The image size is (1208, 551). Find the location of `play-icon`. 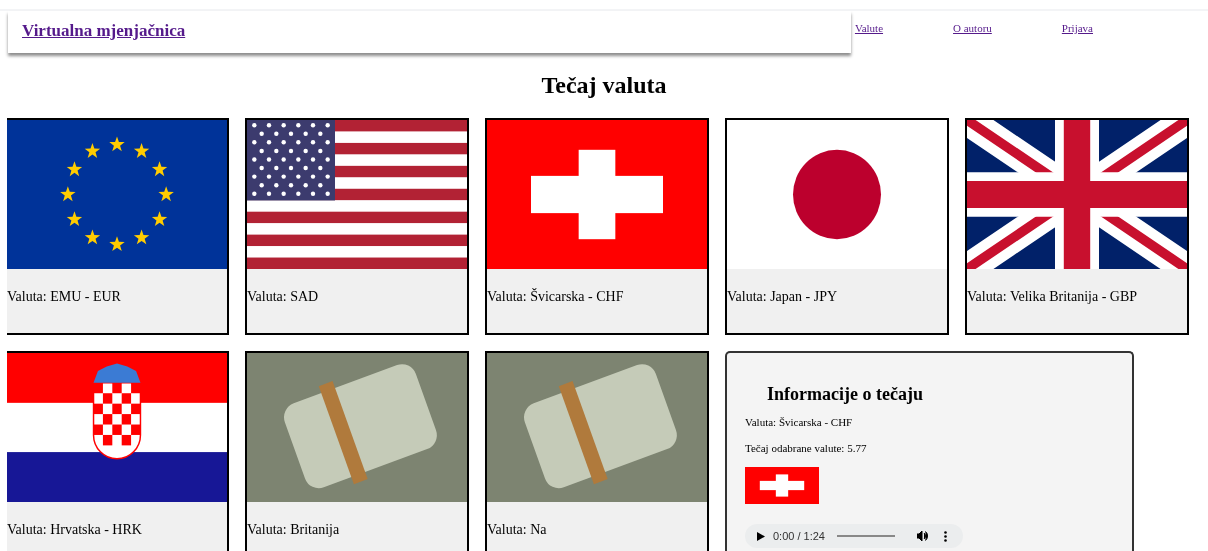

play-icon is located at coordinates (761, 536).